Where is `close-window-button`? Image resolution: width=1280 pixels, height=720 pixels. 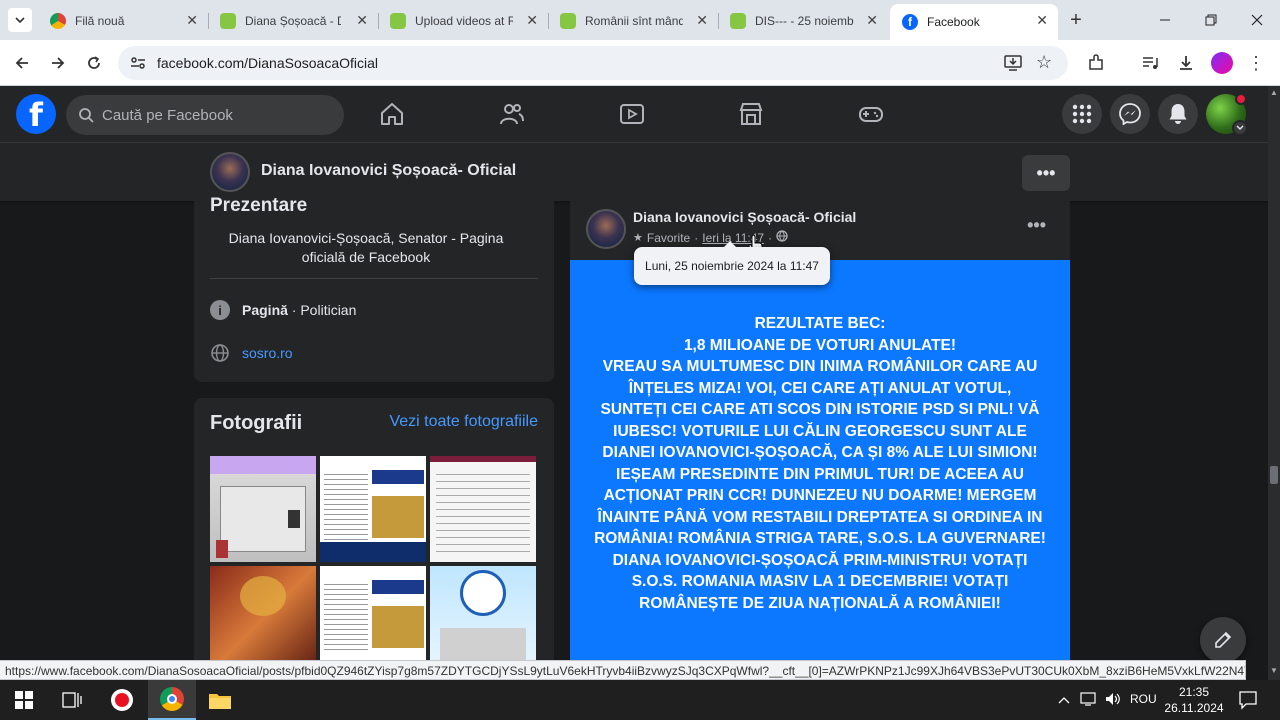
close-window-button is located at coordinates (1257, 20).